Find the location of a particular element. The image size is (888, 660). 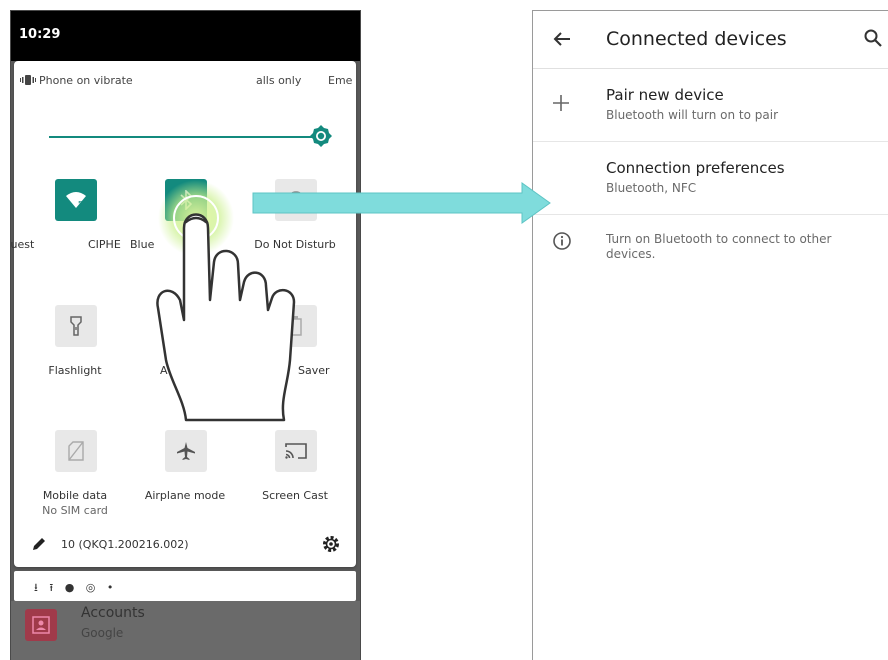

tile-flashlight-button is located at coordinates (76, 326).